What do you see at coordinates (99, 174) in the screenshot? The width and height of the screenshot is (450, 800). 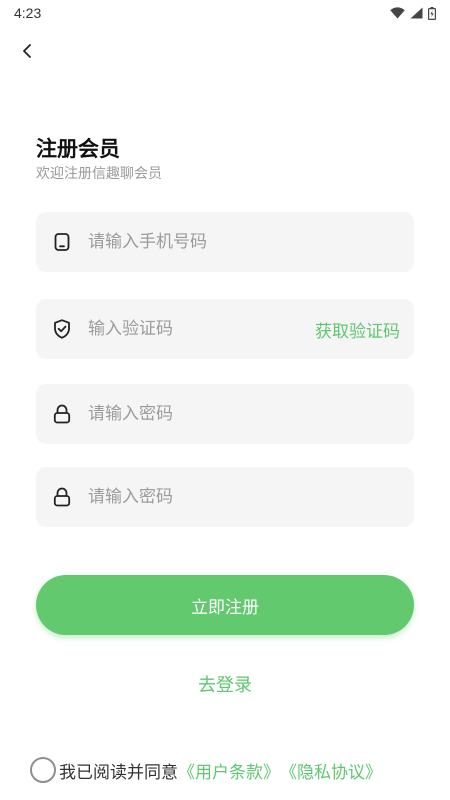 I see `page-subtitle: 欢迎注册信趣聊会员` at bounding box center [99, 174].